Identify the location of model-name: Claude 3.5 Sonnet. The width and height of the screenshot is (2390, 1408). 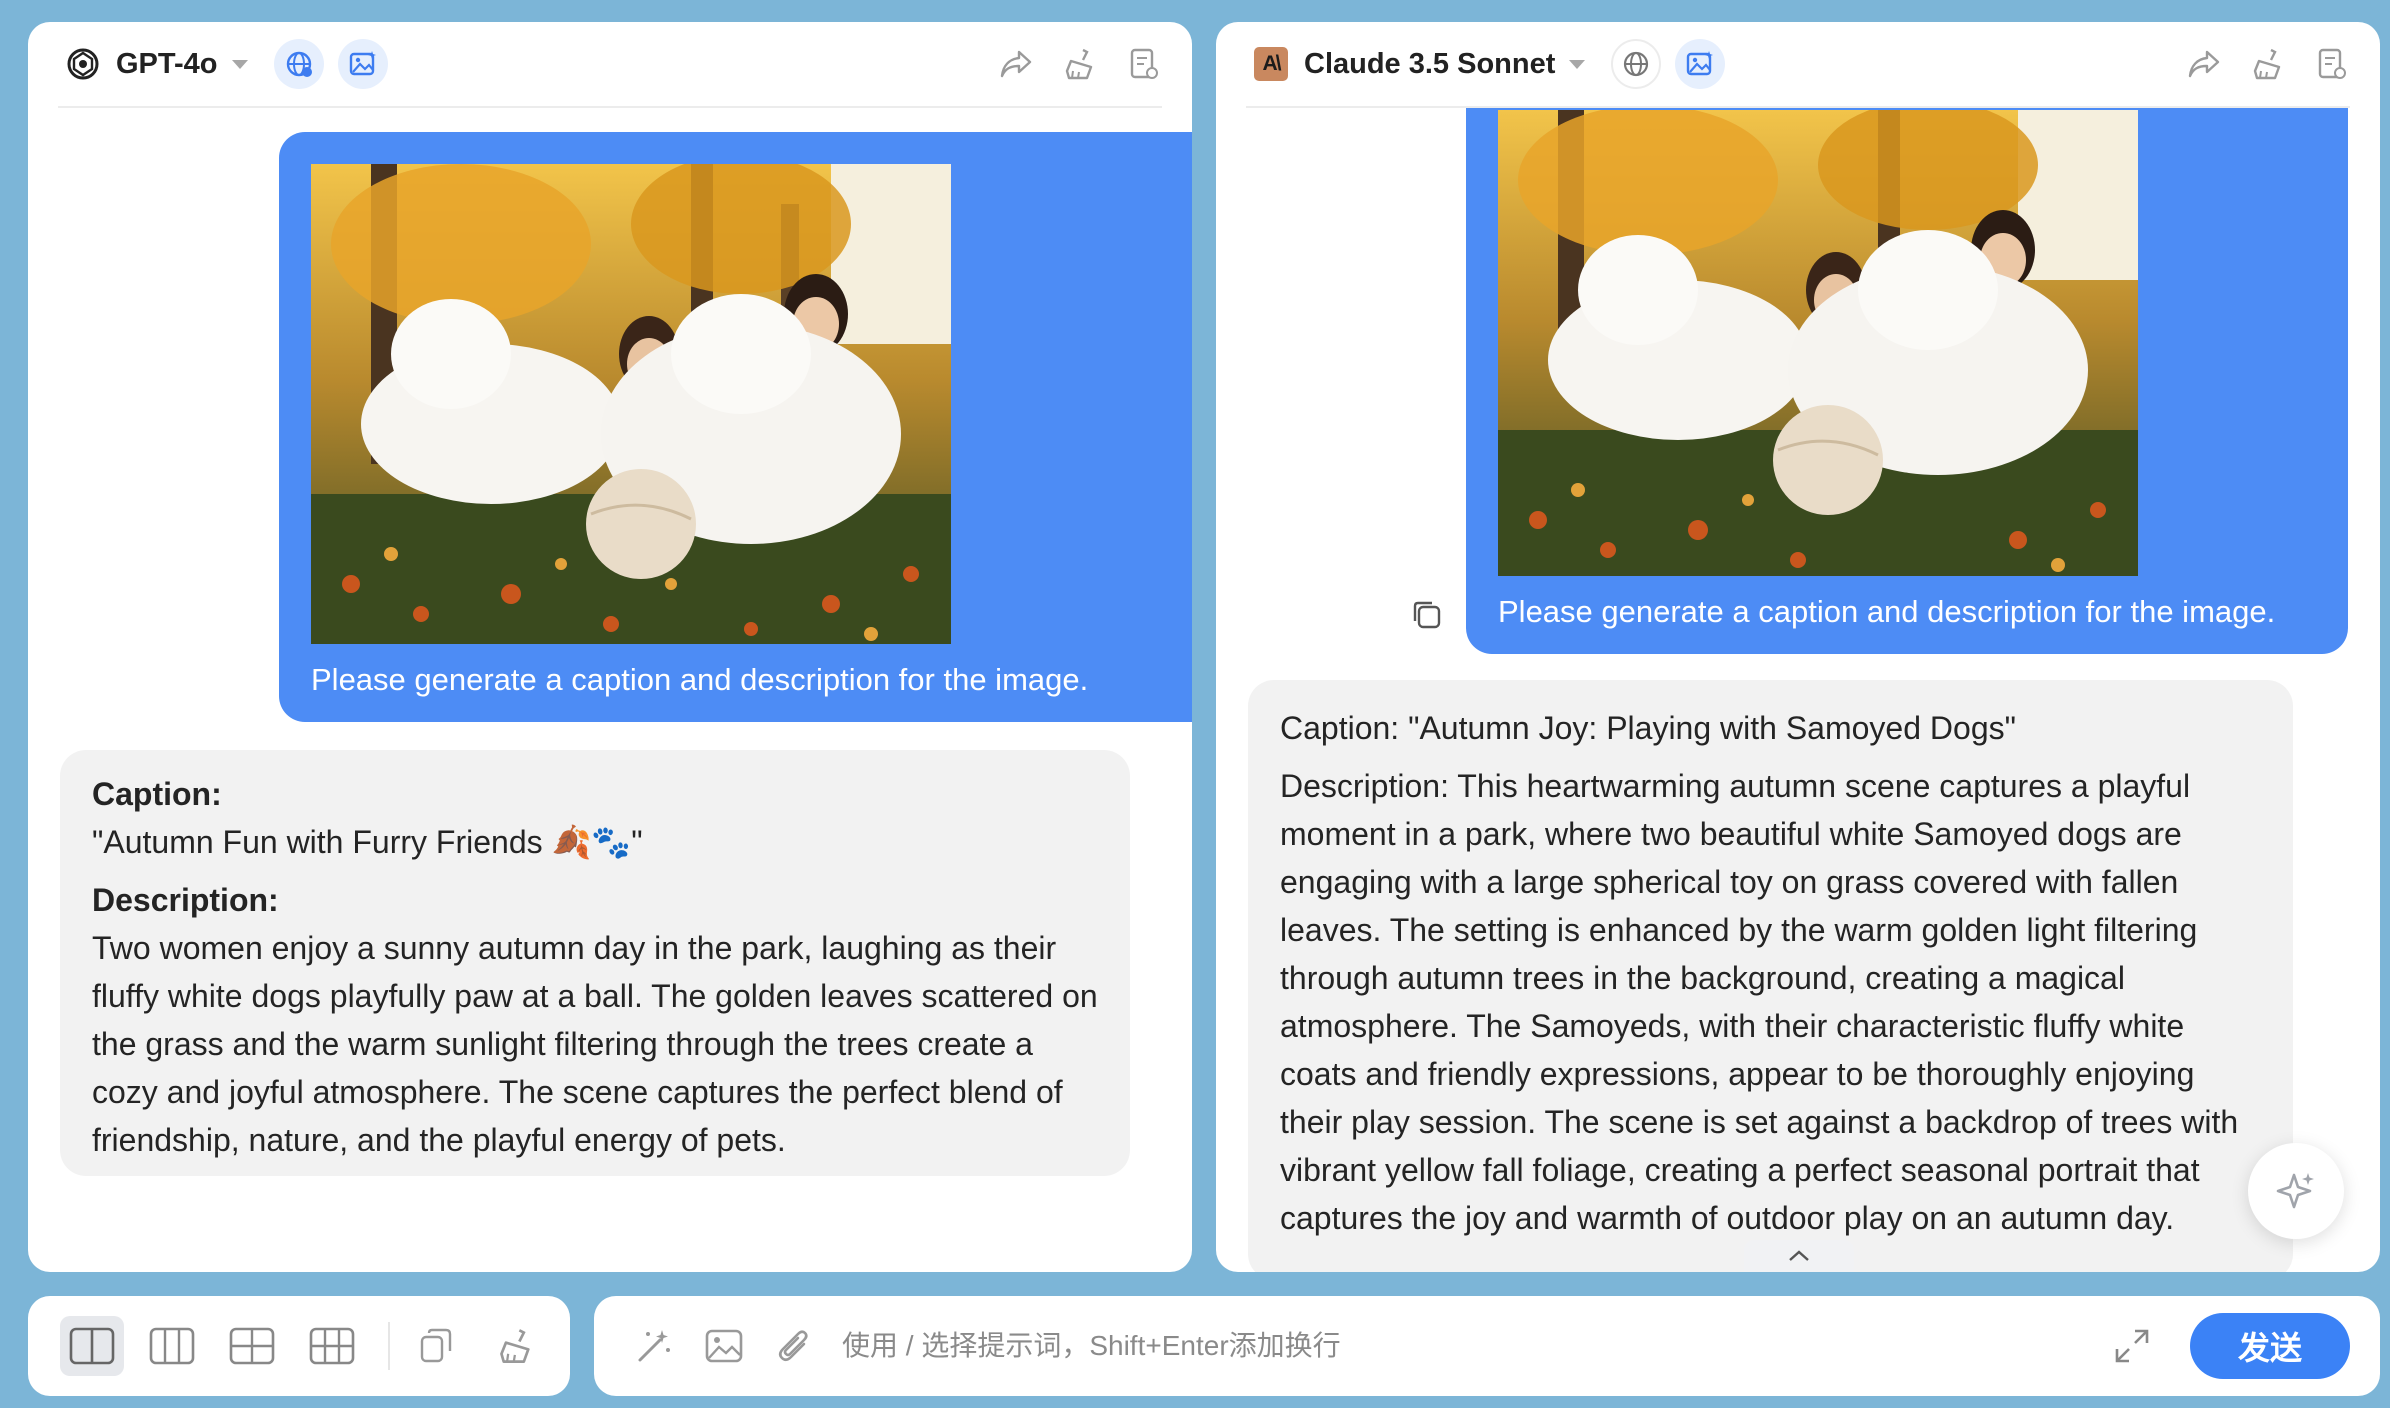
(1429, 64).